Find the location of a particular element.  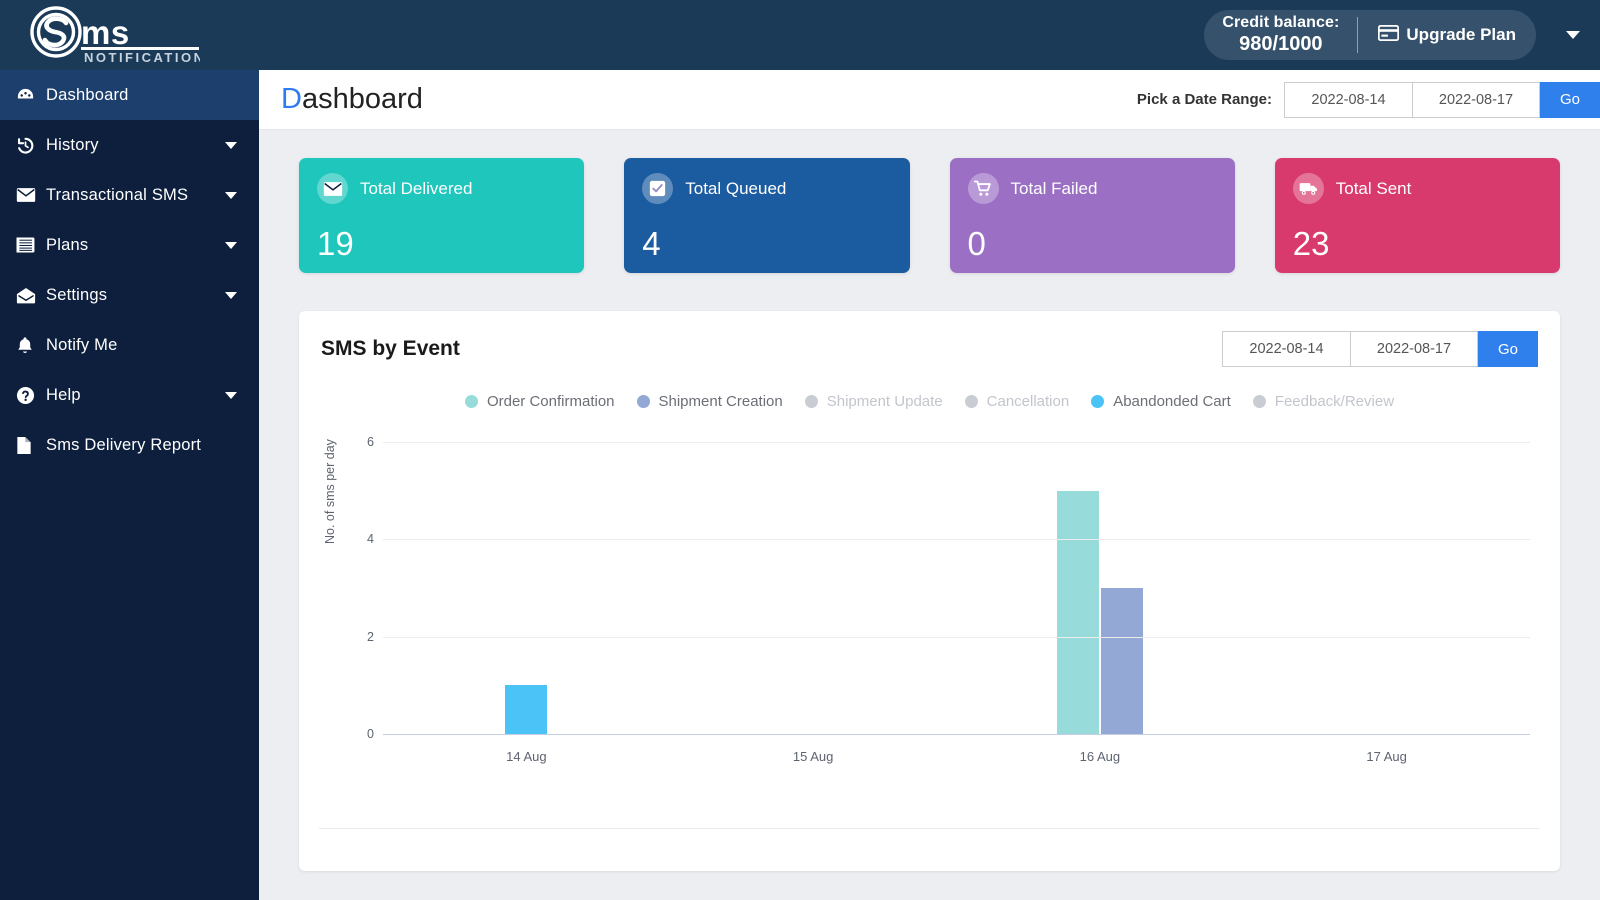

stat-card-title: Total Failed is located at coordinates (1054, 188).